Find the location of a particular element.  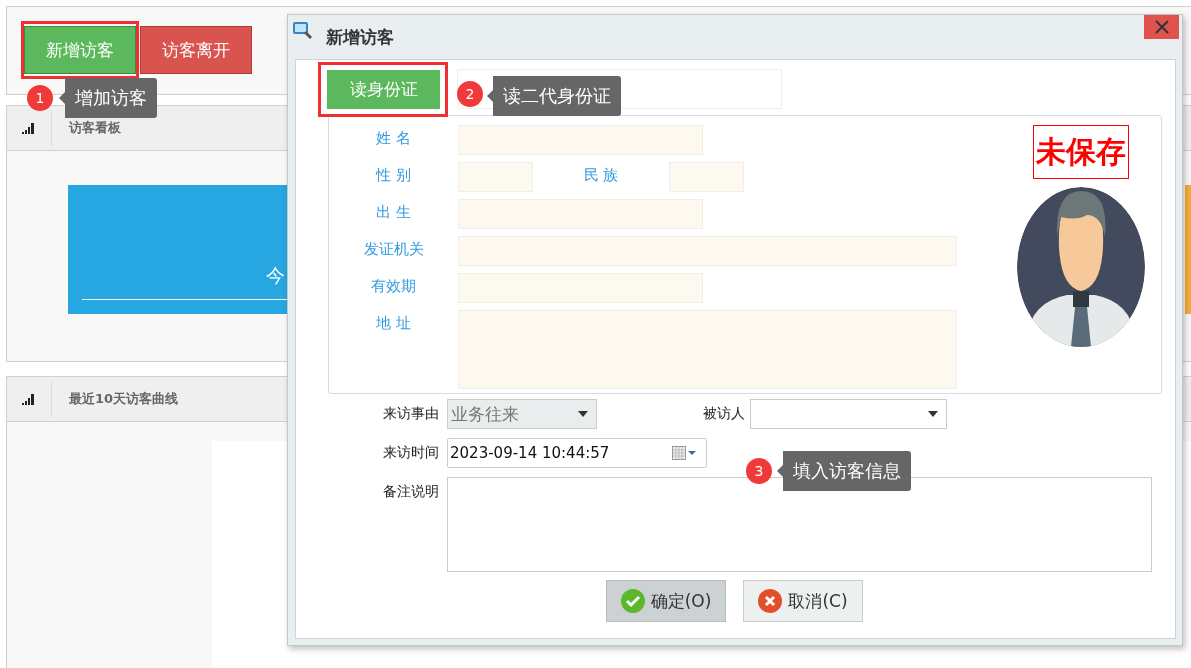

magnifier-icon is located at coordinates (303, 31).